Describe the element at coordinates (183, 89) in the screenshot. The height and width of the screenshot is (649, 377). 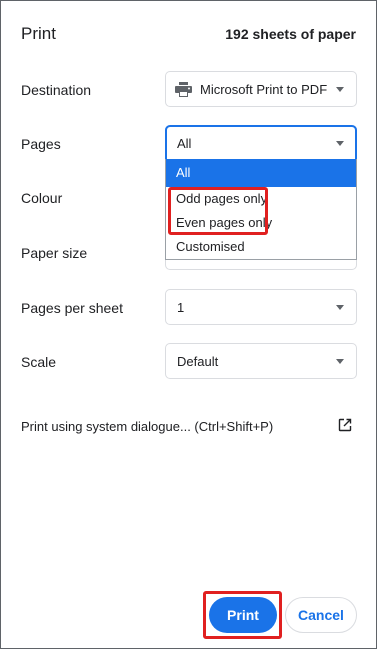
I see `printer-icon` at that location.